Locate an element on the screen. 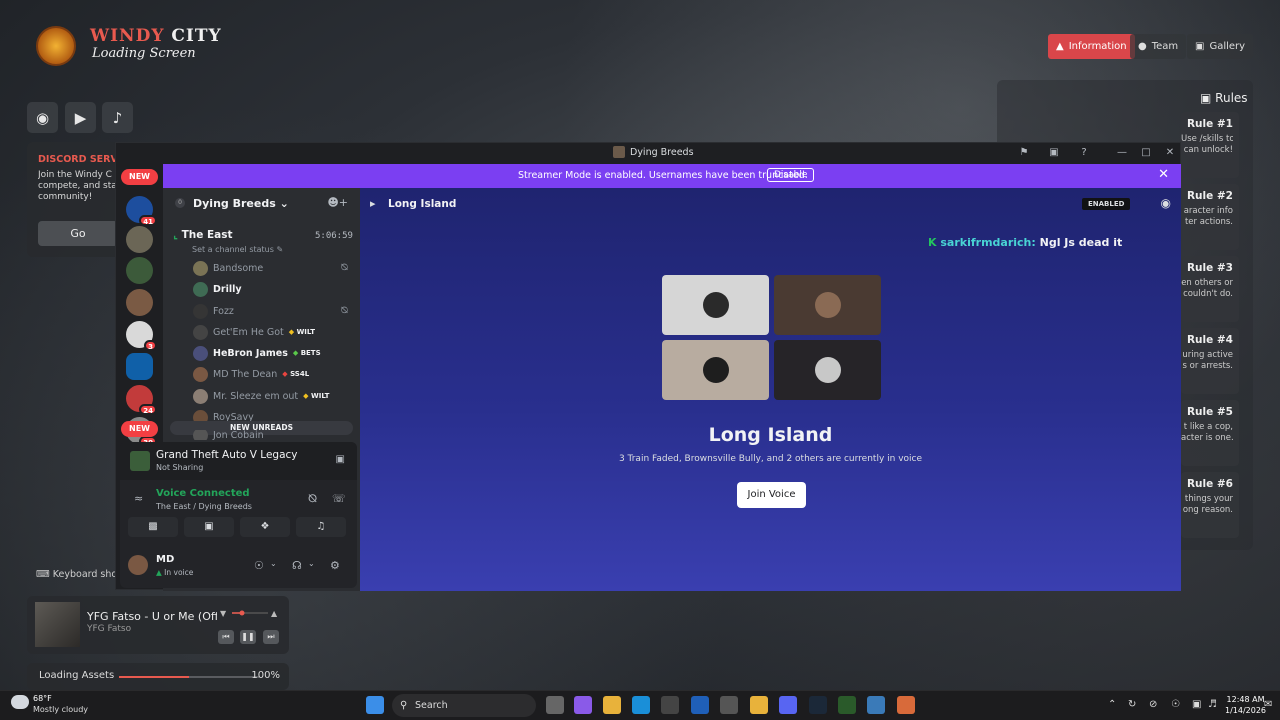 The image size is (1280, 720). taskbar-clock: 12:48 AM 1/14/2026 is located at coordinates (1245, 705).